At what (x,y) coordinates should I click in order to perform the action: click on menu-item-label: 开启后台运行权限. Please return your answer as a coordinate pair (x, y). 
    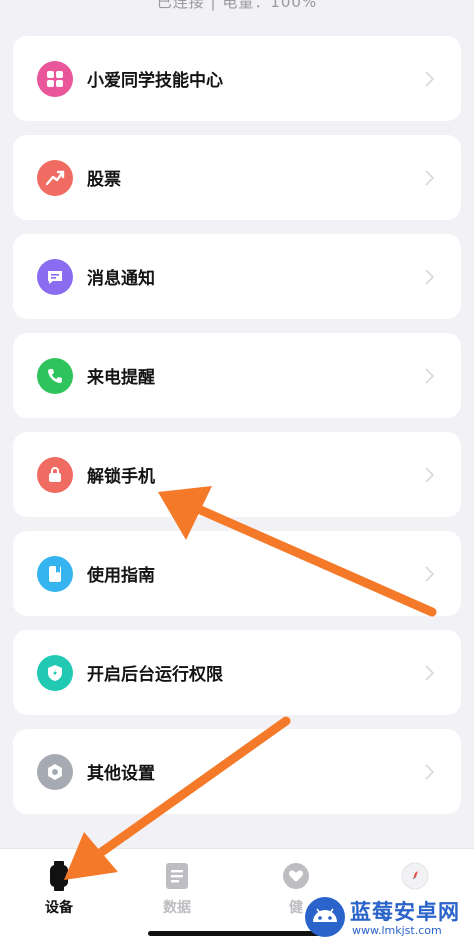
    Looking at the image, I should click on (155, 675).